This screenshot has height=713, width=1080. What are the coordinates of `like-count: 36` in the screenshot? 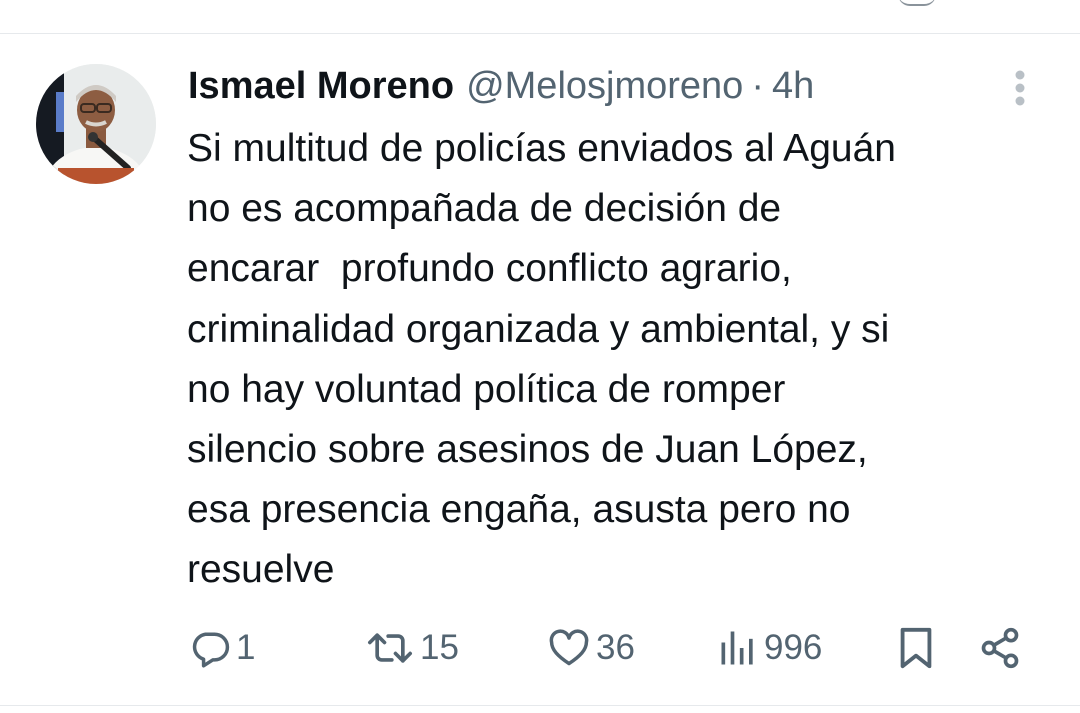 It's located at (615, 647).